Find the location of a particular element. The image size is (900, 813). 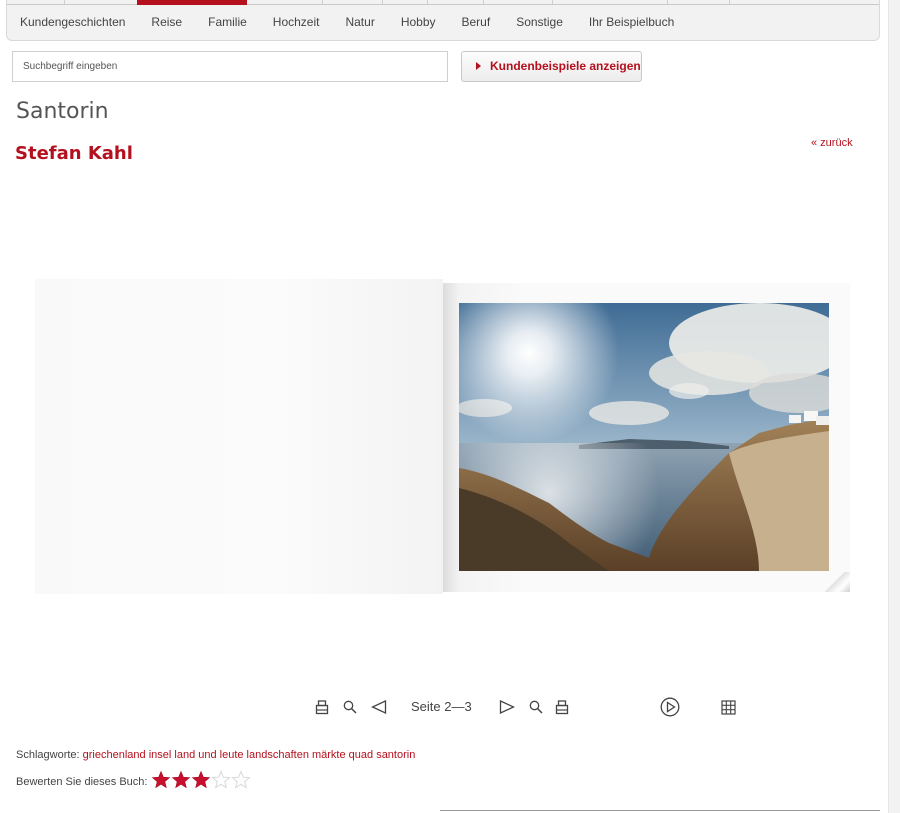

next-arrow-icon is located at coordinates (507, 707).